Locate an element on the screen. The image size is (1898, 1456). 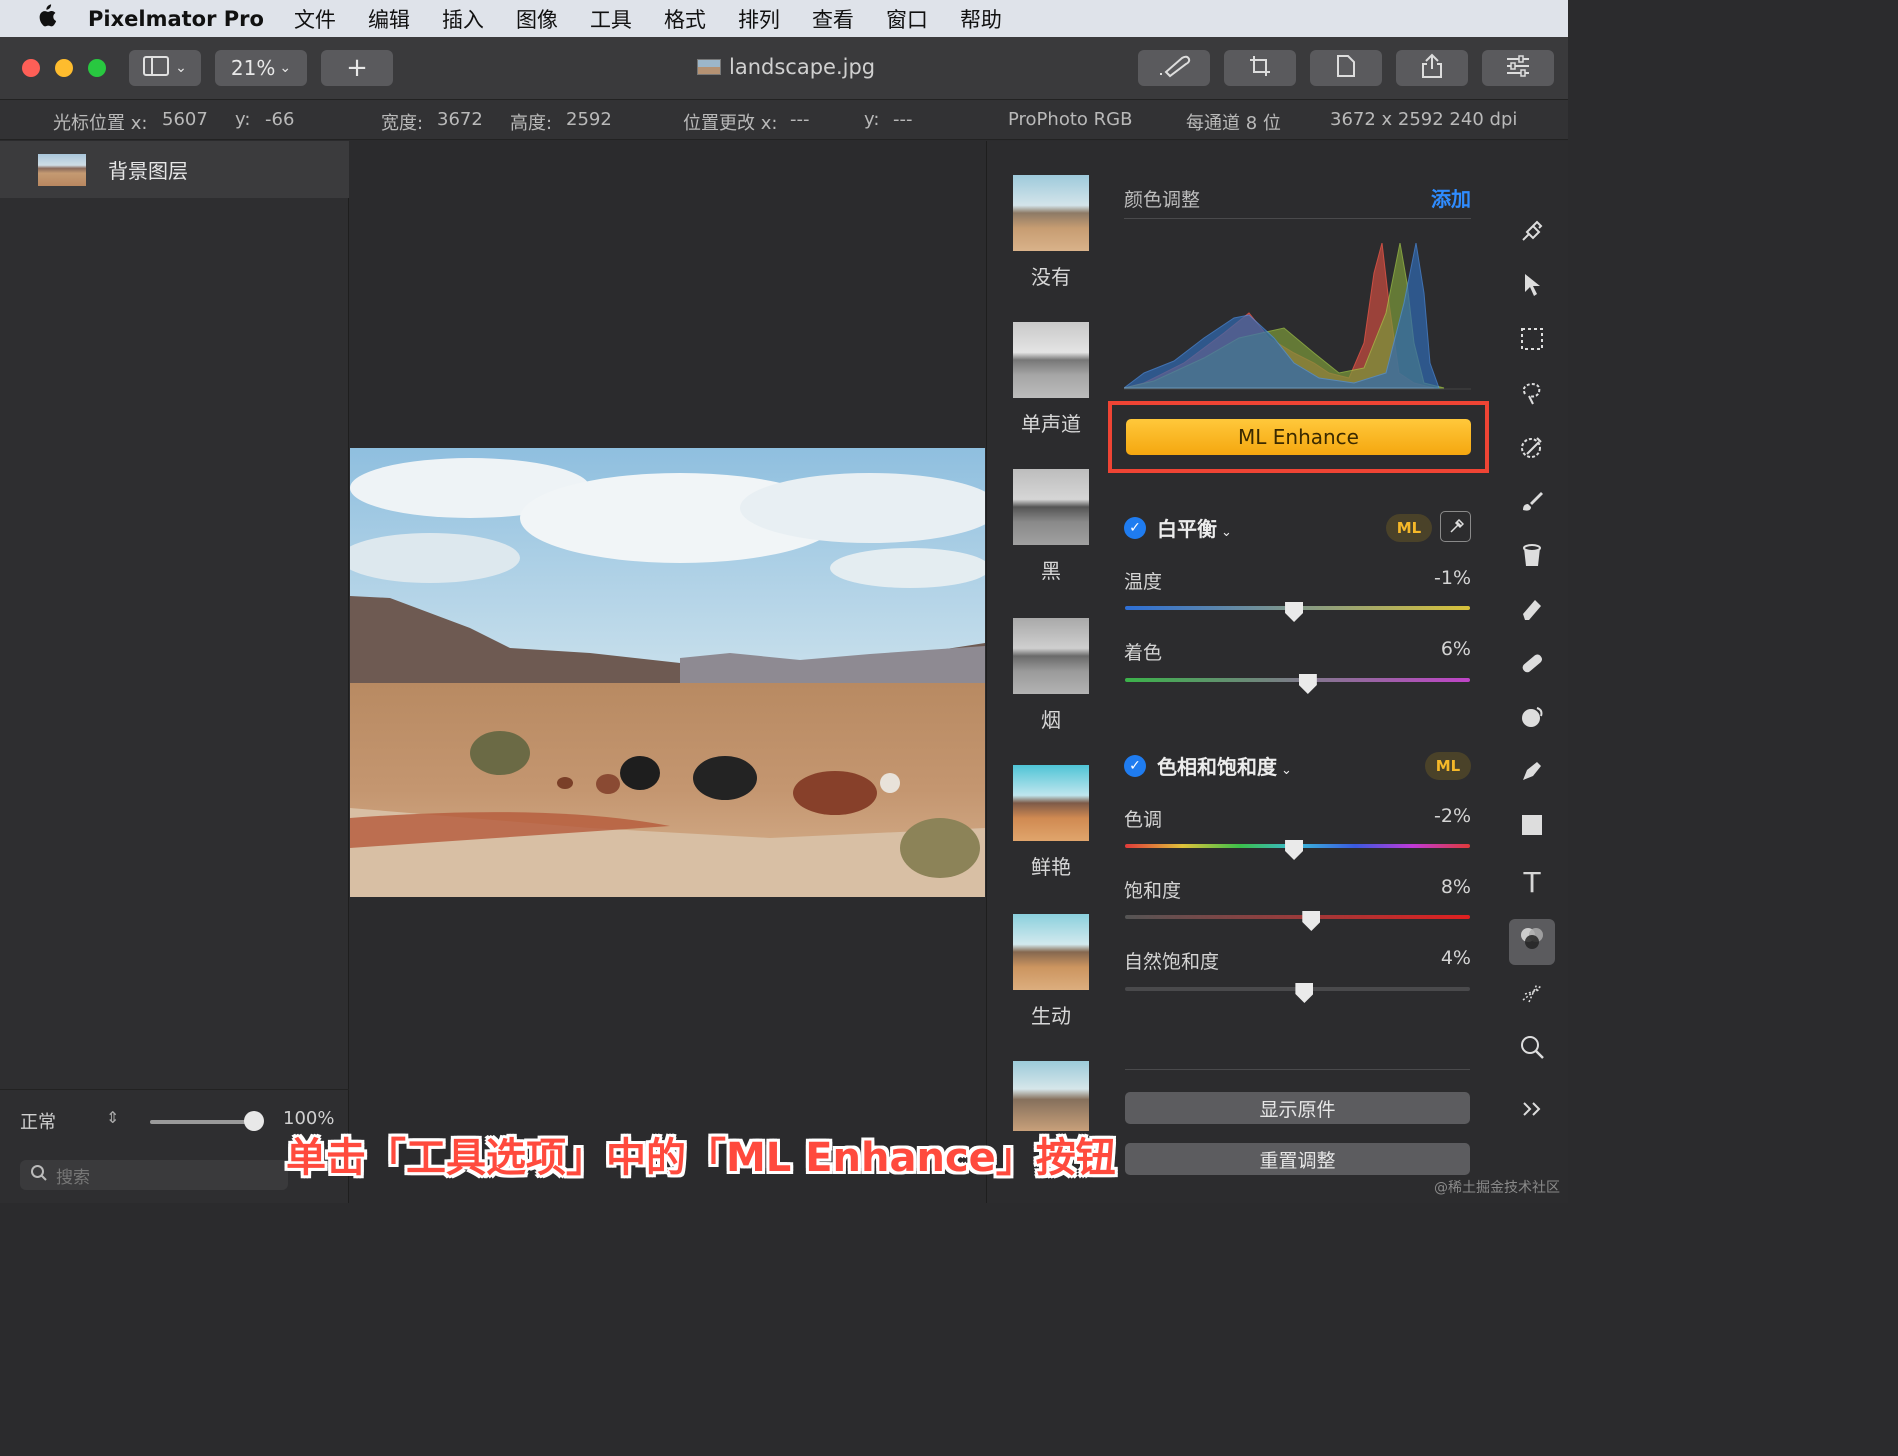
temperature-value: -1% is located at coordinates (1452, 578).